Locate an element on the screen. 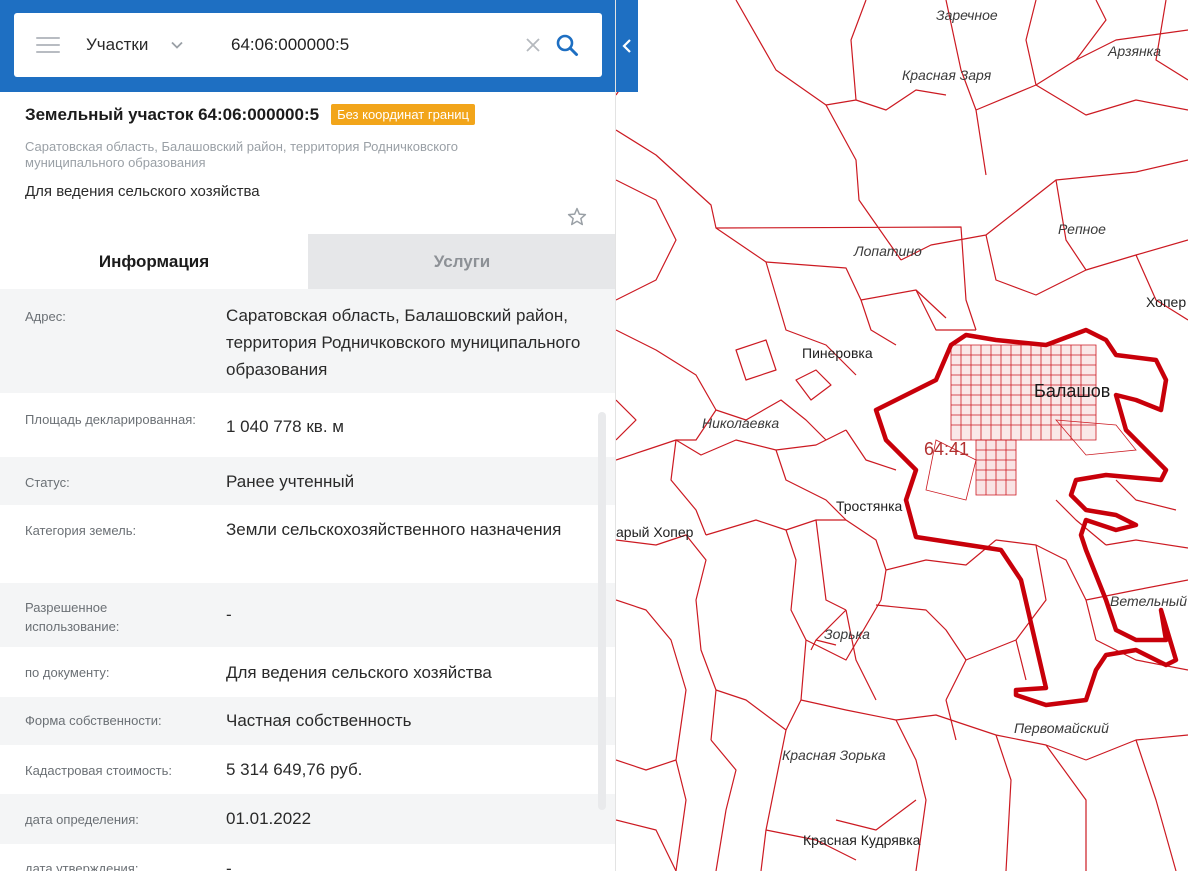 The height and width of the screenshot is (871, 1188). info-key: Форма собственности: is located at coordinates (93, 720).